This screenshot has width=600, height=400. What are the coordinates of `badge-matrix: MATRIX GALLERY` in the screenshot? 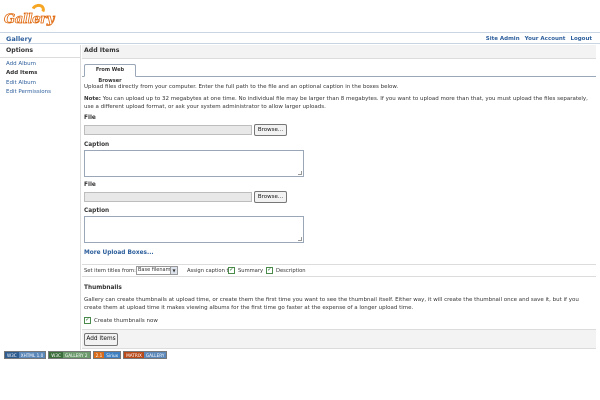 It's located at (145, 355).